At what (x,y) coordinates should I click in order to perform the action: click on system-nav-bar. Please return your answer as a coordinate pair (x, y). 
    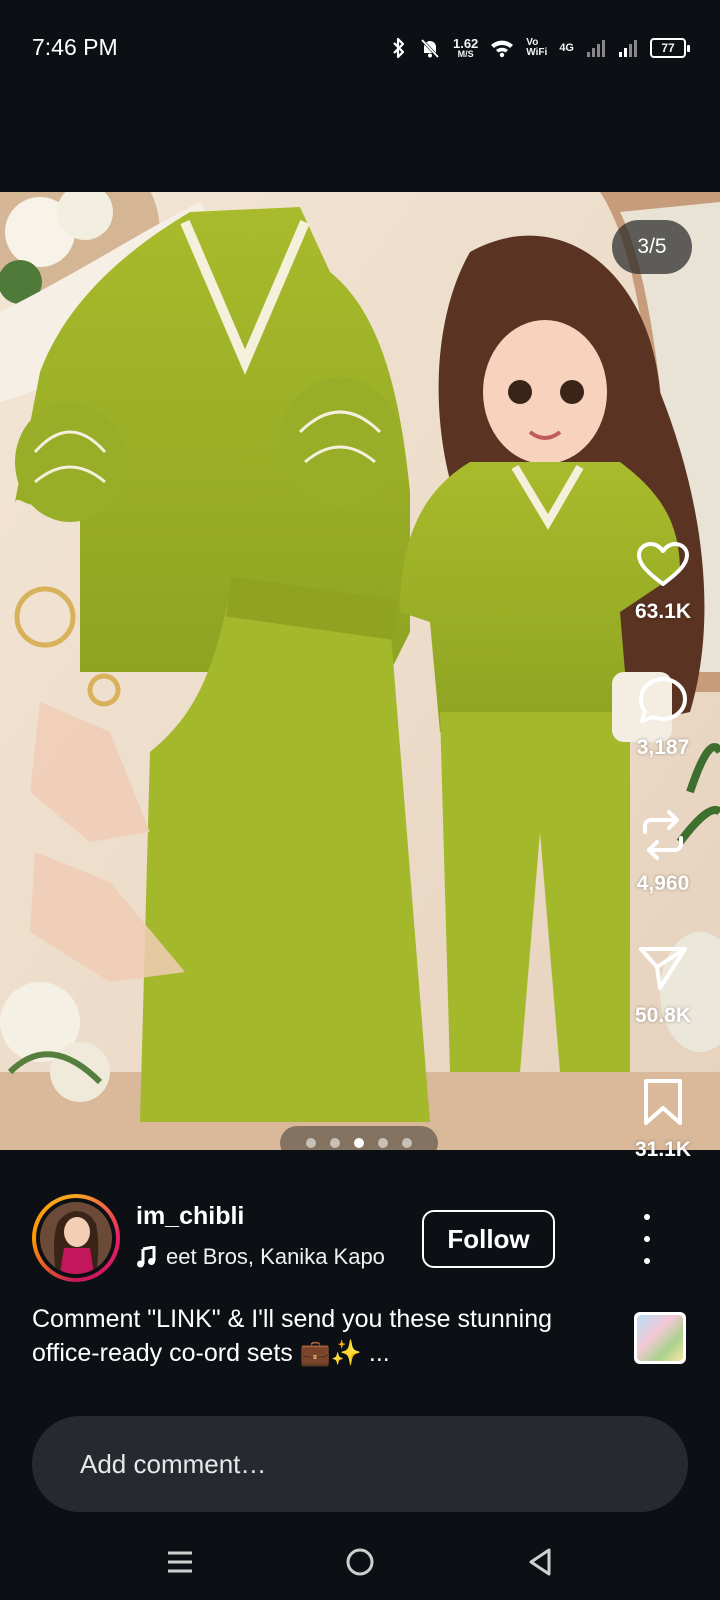
    Looking at the image, I should click on (360, 1565).